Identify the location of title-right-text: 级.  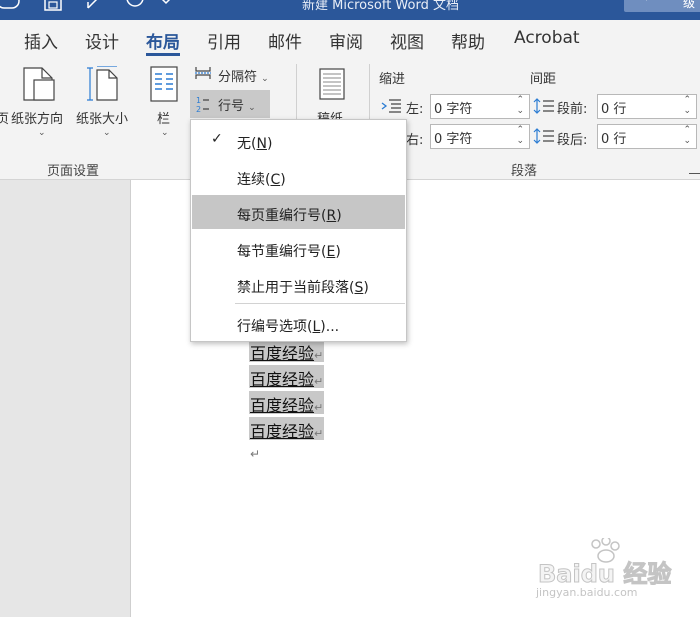
(689, 5).